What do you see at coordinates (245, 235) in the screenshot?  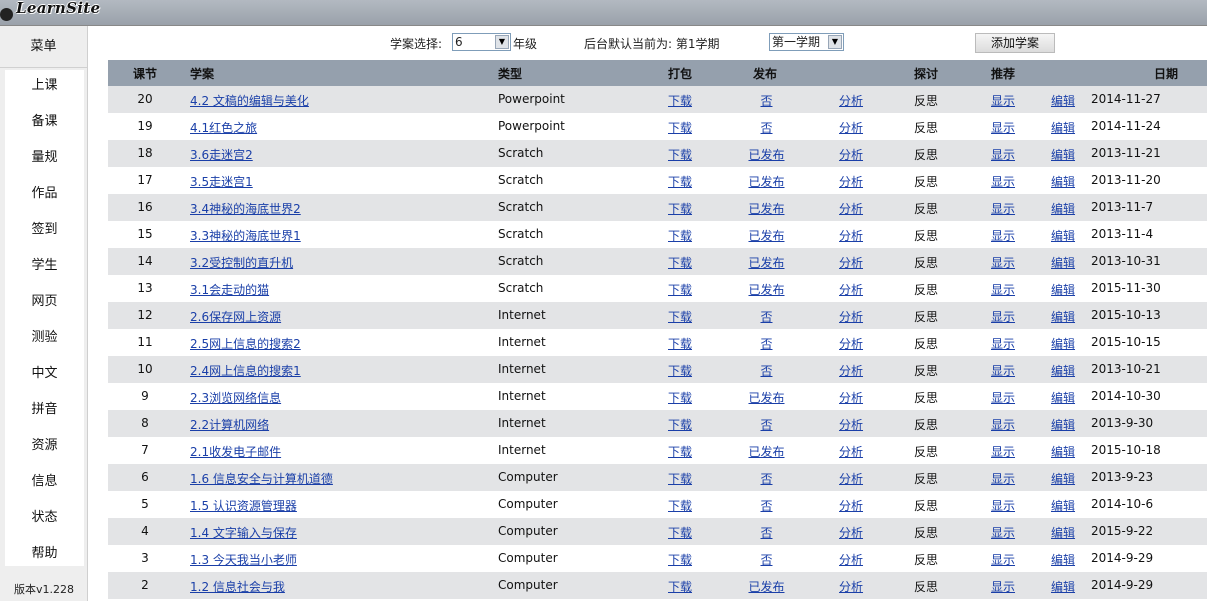 I see `lesson-title-link: 3.3神秘的海底世界1` at bounding box center [245, 235].